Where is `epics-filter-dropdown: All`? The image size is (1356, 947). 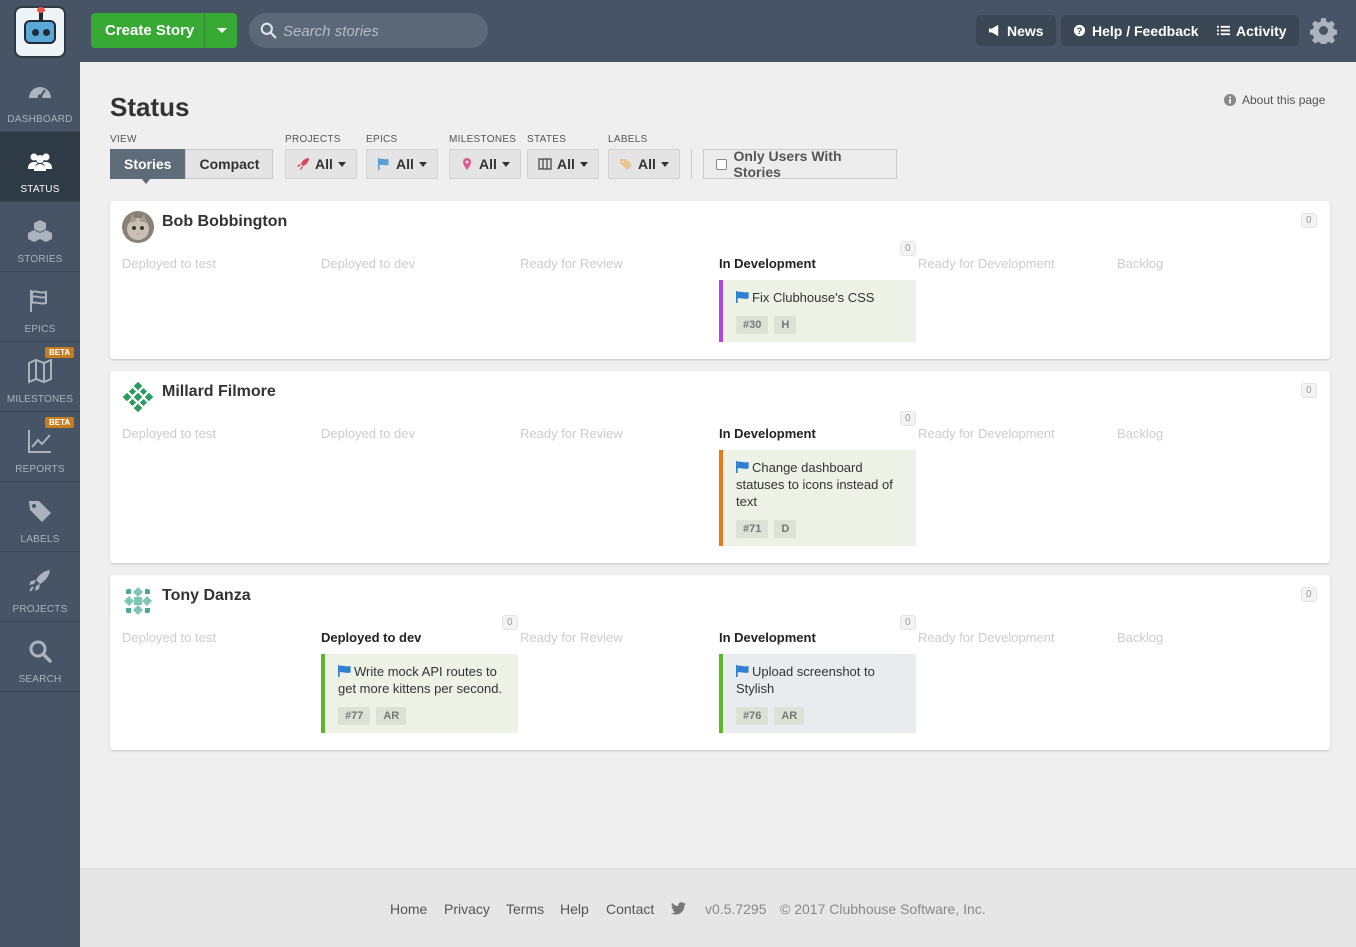 epics-filter-dropdown: All is located at coordinates (402, 164).